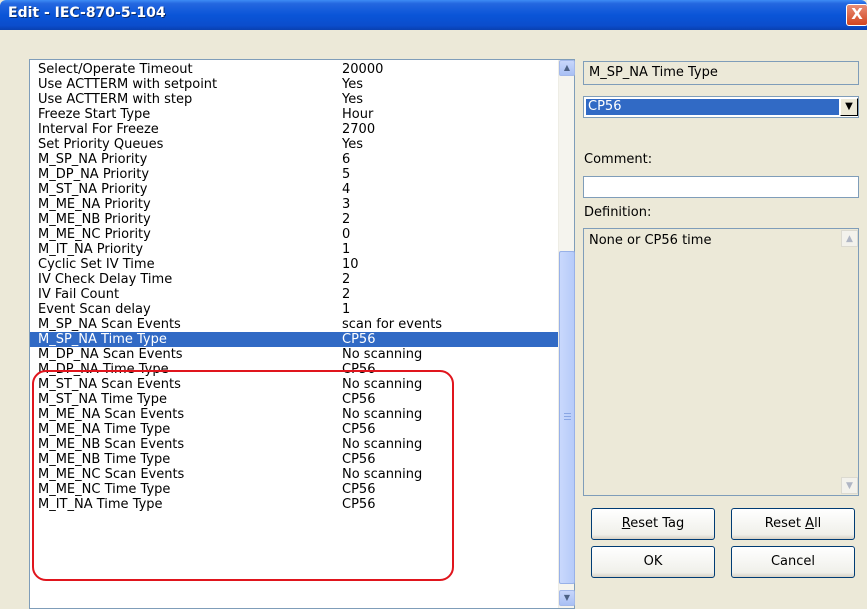 This screenshot has height=609, width=867. I want to click on item-name: M_ME_NB Scan Events, so click(111, 444).